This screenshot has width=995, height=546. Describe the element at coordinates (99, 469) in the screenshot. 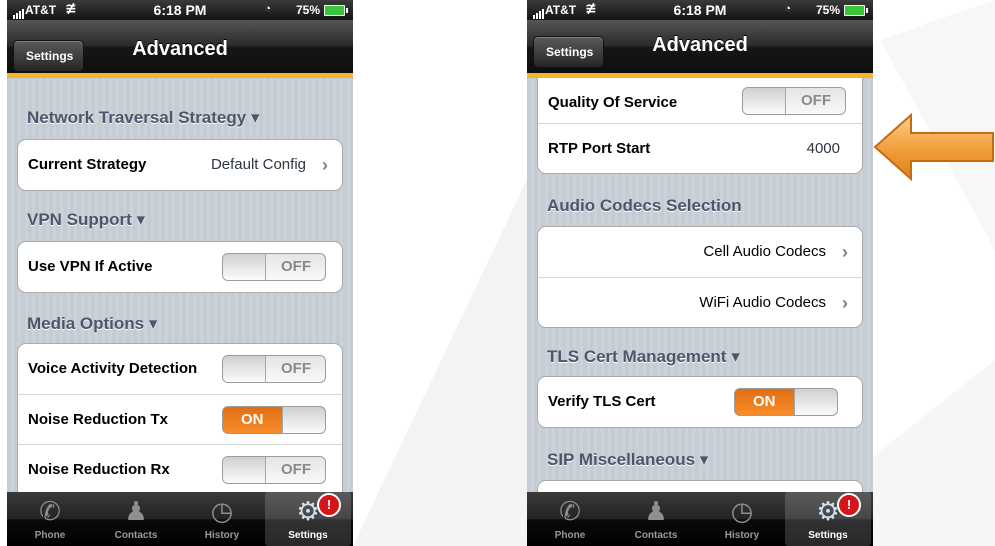

I see `row-label: Noise Reduction Rx` at that location.